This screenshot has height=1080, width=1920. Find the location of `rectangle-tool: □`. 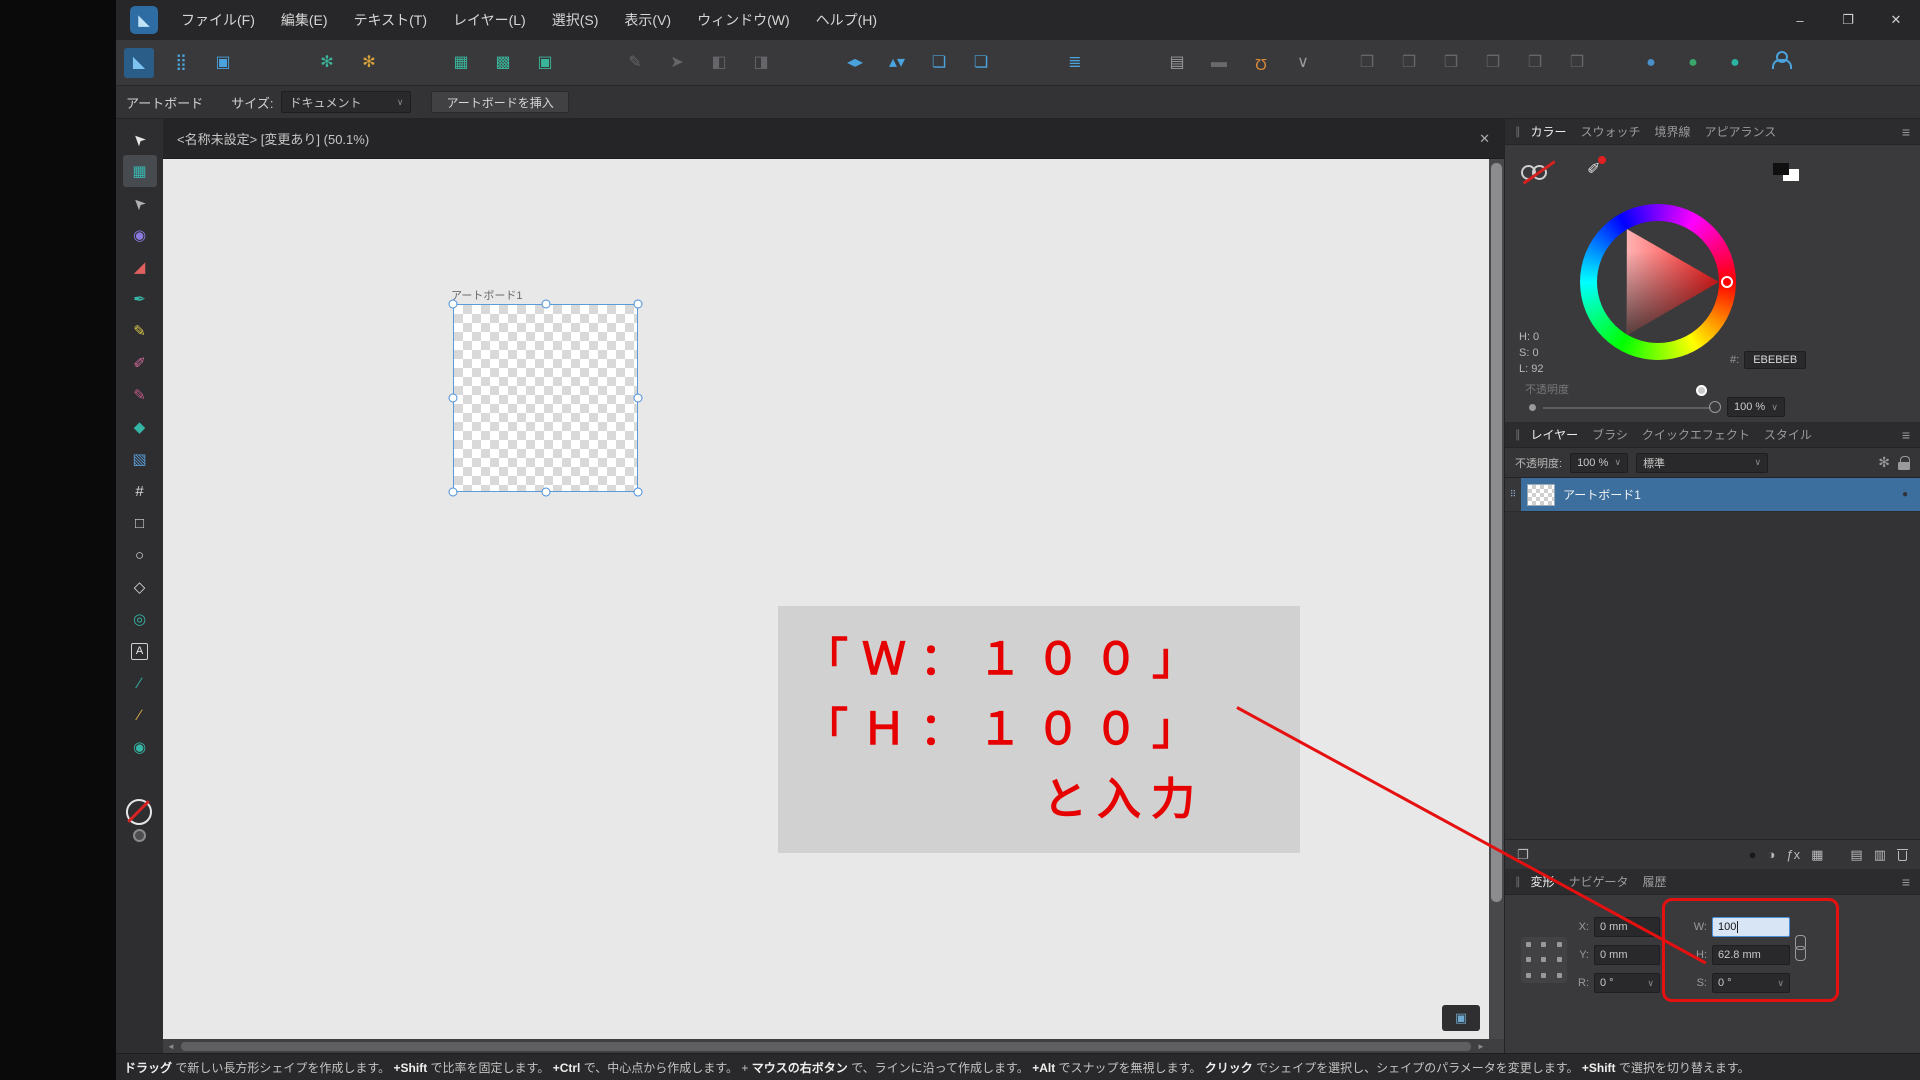

rectangle-tool: □ is located at coordinates (140, 523).